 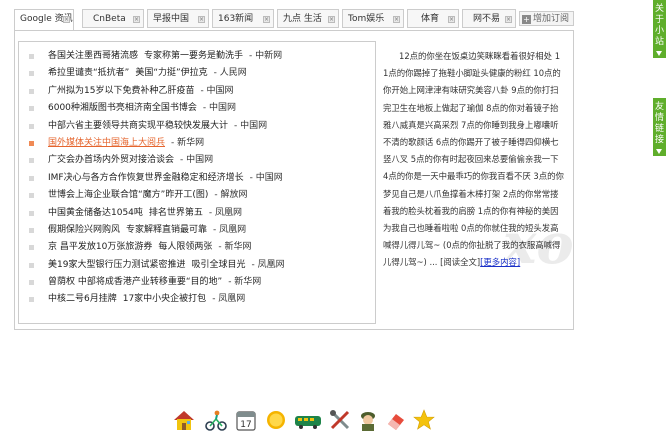 I want to click on add-subscription-button: + 增加订阅, so click(x=546, y=18).